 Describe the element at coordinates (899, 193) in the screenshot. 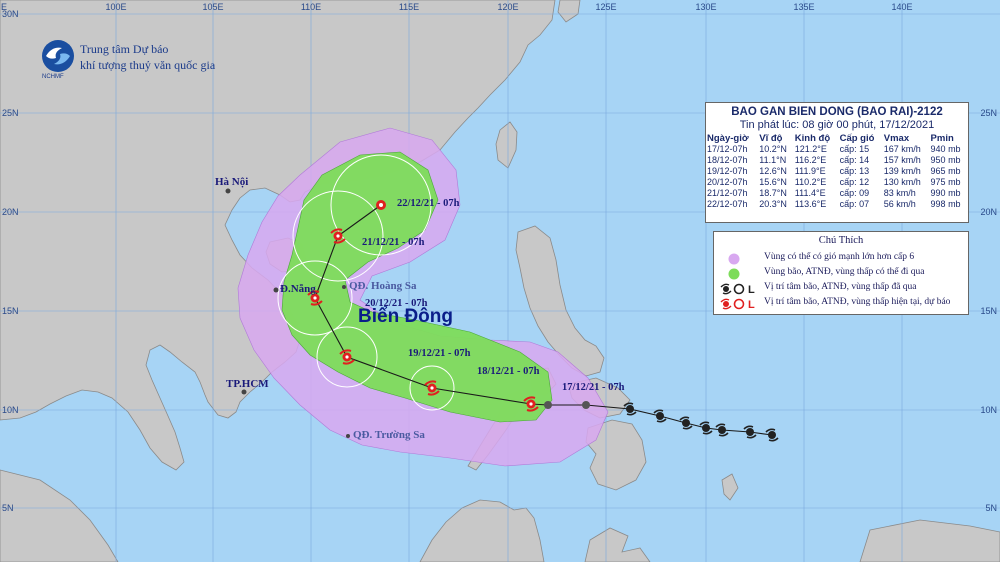

I see `cell: 83 km/h` at that location.